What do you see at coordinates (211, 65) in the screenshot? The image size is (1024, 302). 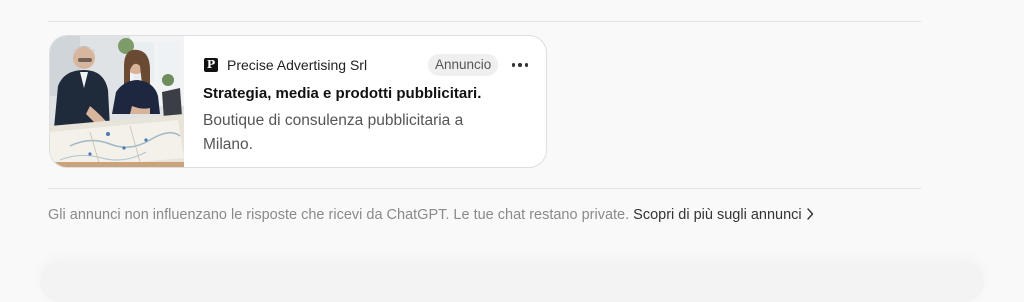 I see `advertiser-logo: P` at bounding box center [211, 65].